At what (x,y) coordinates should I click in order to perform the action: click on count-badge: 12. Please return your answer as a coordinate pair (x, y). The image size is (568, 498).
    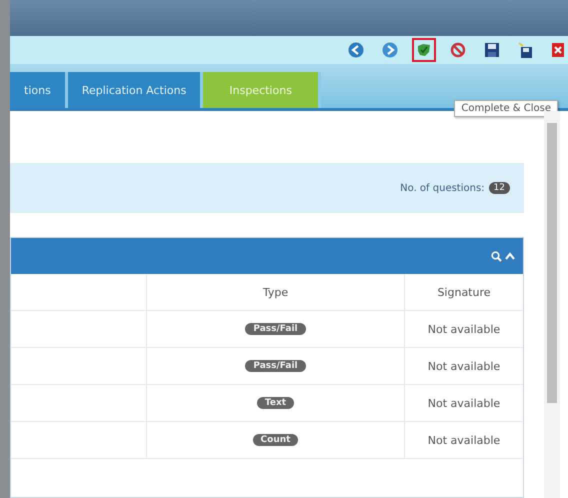
    Looking at the image, I should click on (499, 188).